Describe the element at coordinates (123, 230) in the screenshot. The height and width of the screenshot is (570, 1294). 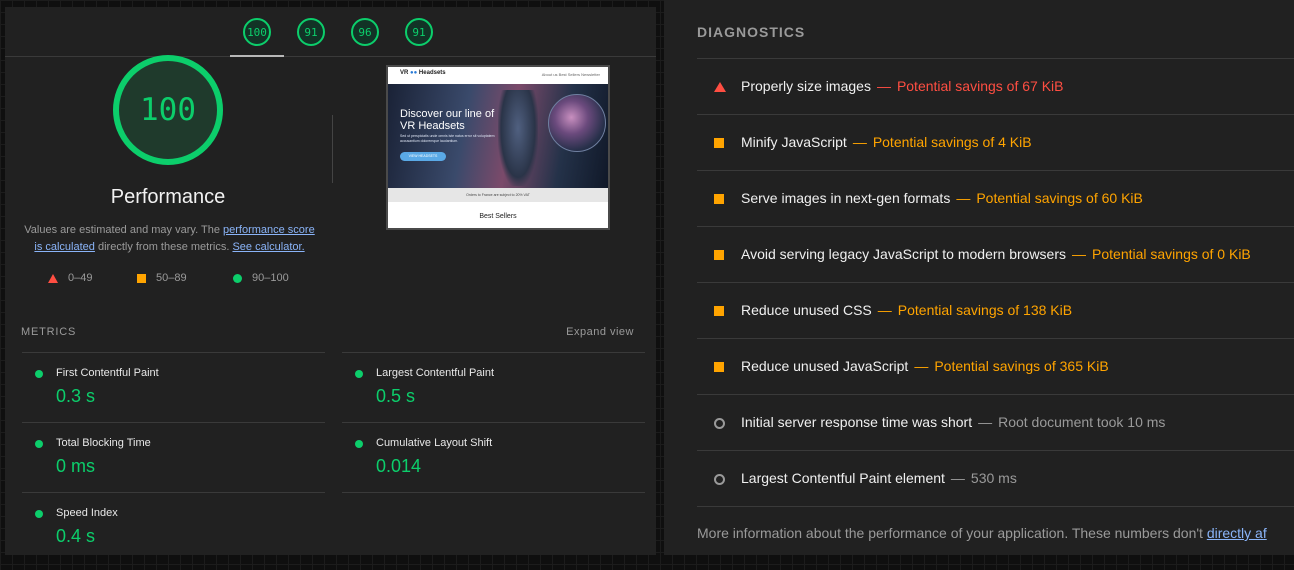
I see `desc-prefix: Values are estimated and may vary. The` at that location.